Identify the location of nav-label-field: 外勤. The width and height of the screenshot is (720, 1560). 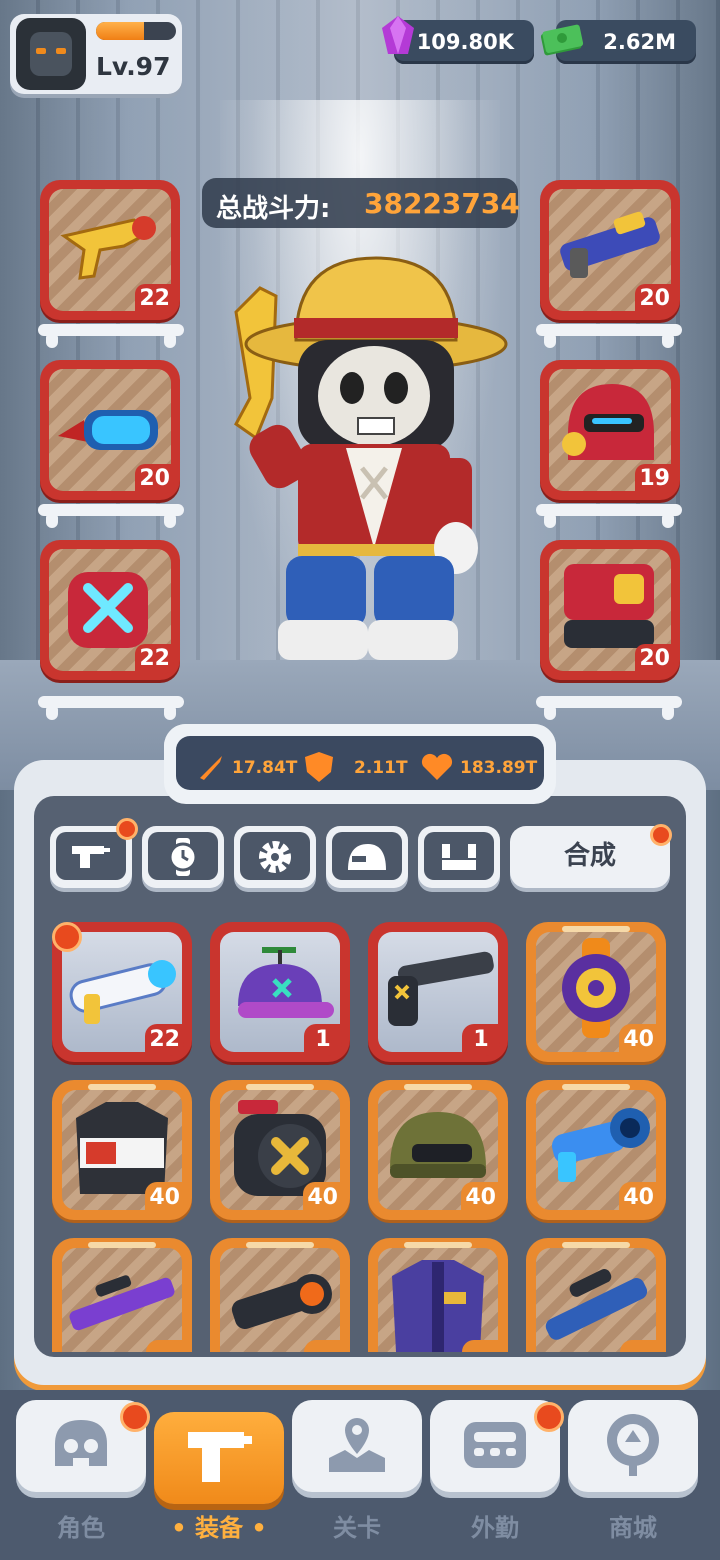
(495, 1528).